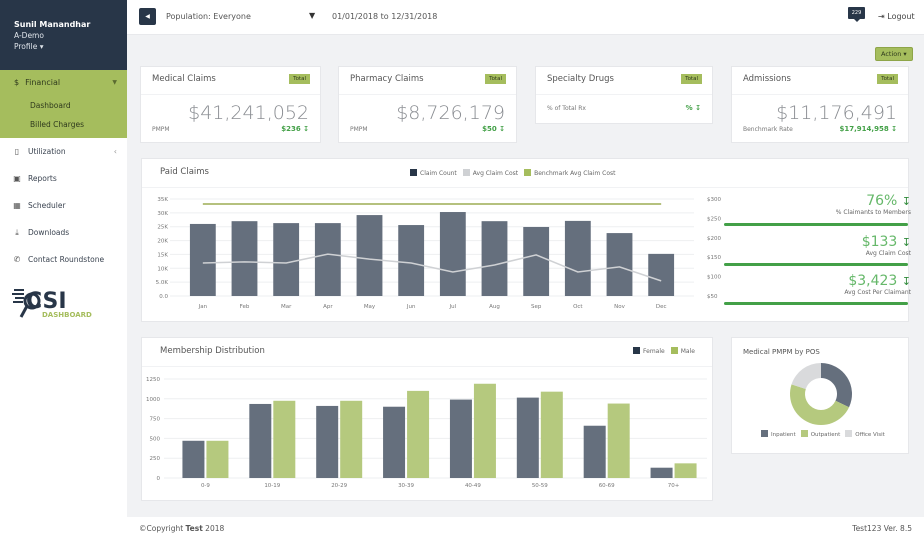 This screenshot has height=539, width=924. Describe the element at coordinates (865, 434) in the screenshot. I see `legend-item: Office Visit` at that location.